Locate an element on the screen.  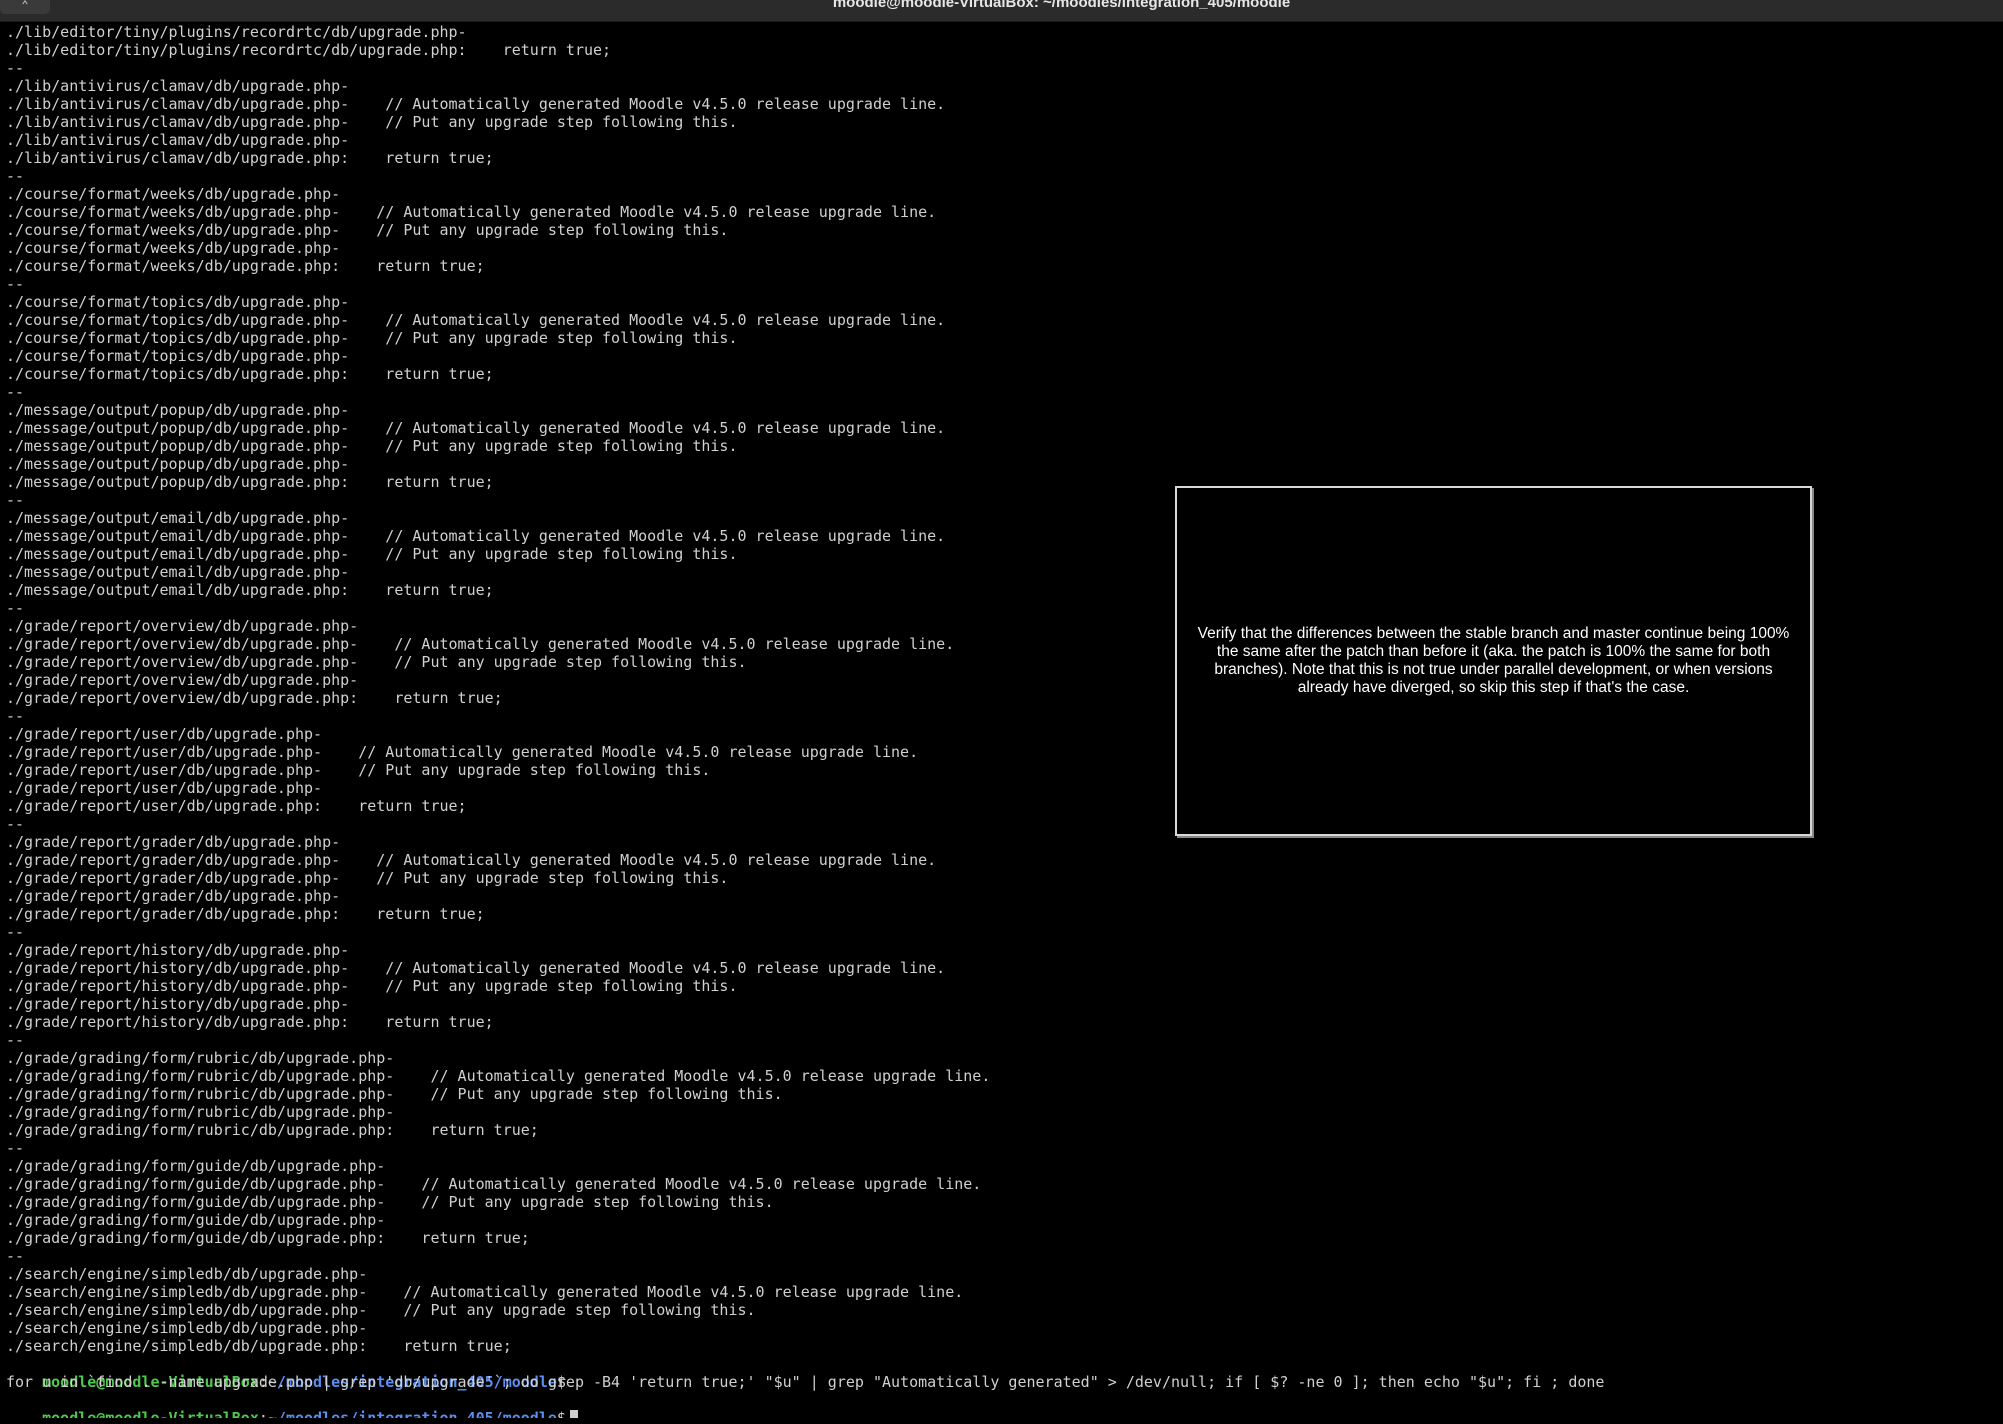
prompt-user: moodle@moodle-VirtualBox is located at coordinates (150, 1413).